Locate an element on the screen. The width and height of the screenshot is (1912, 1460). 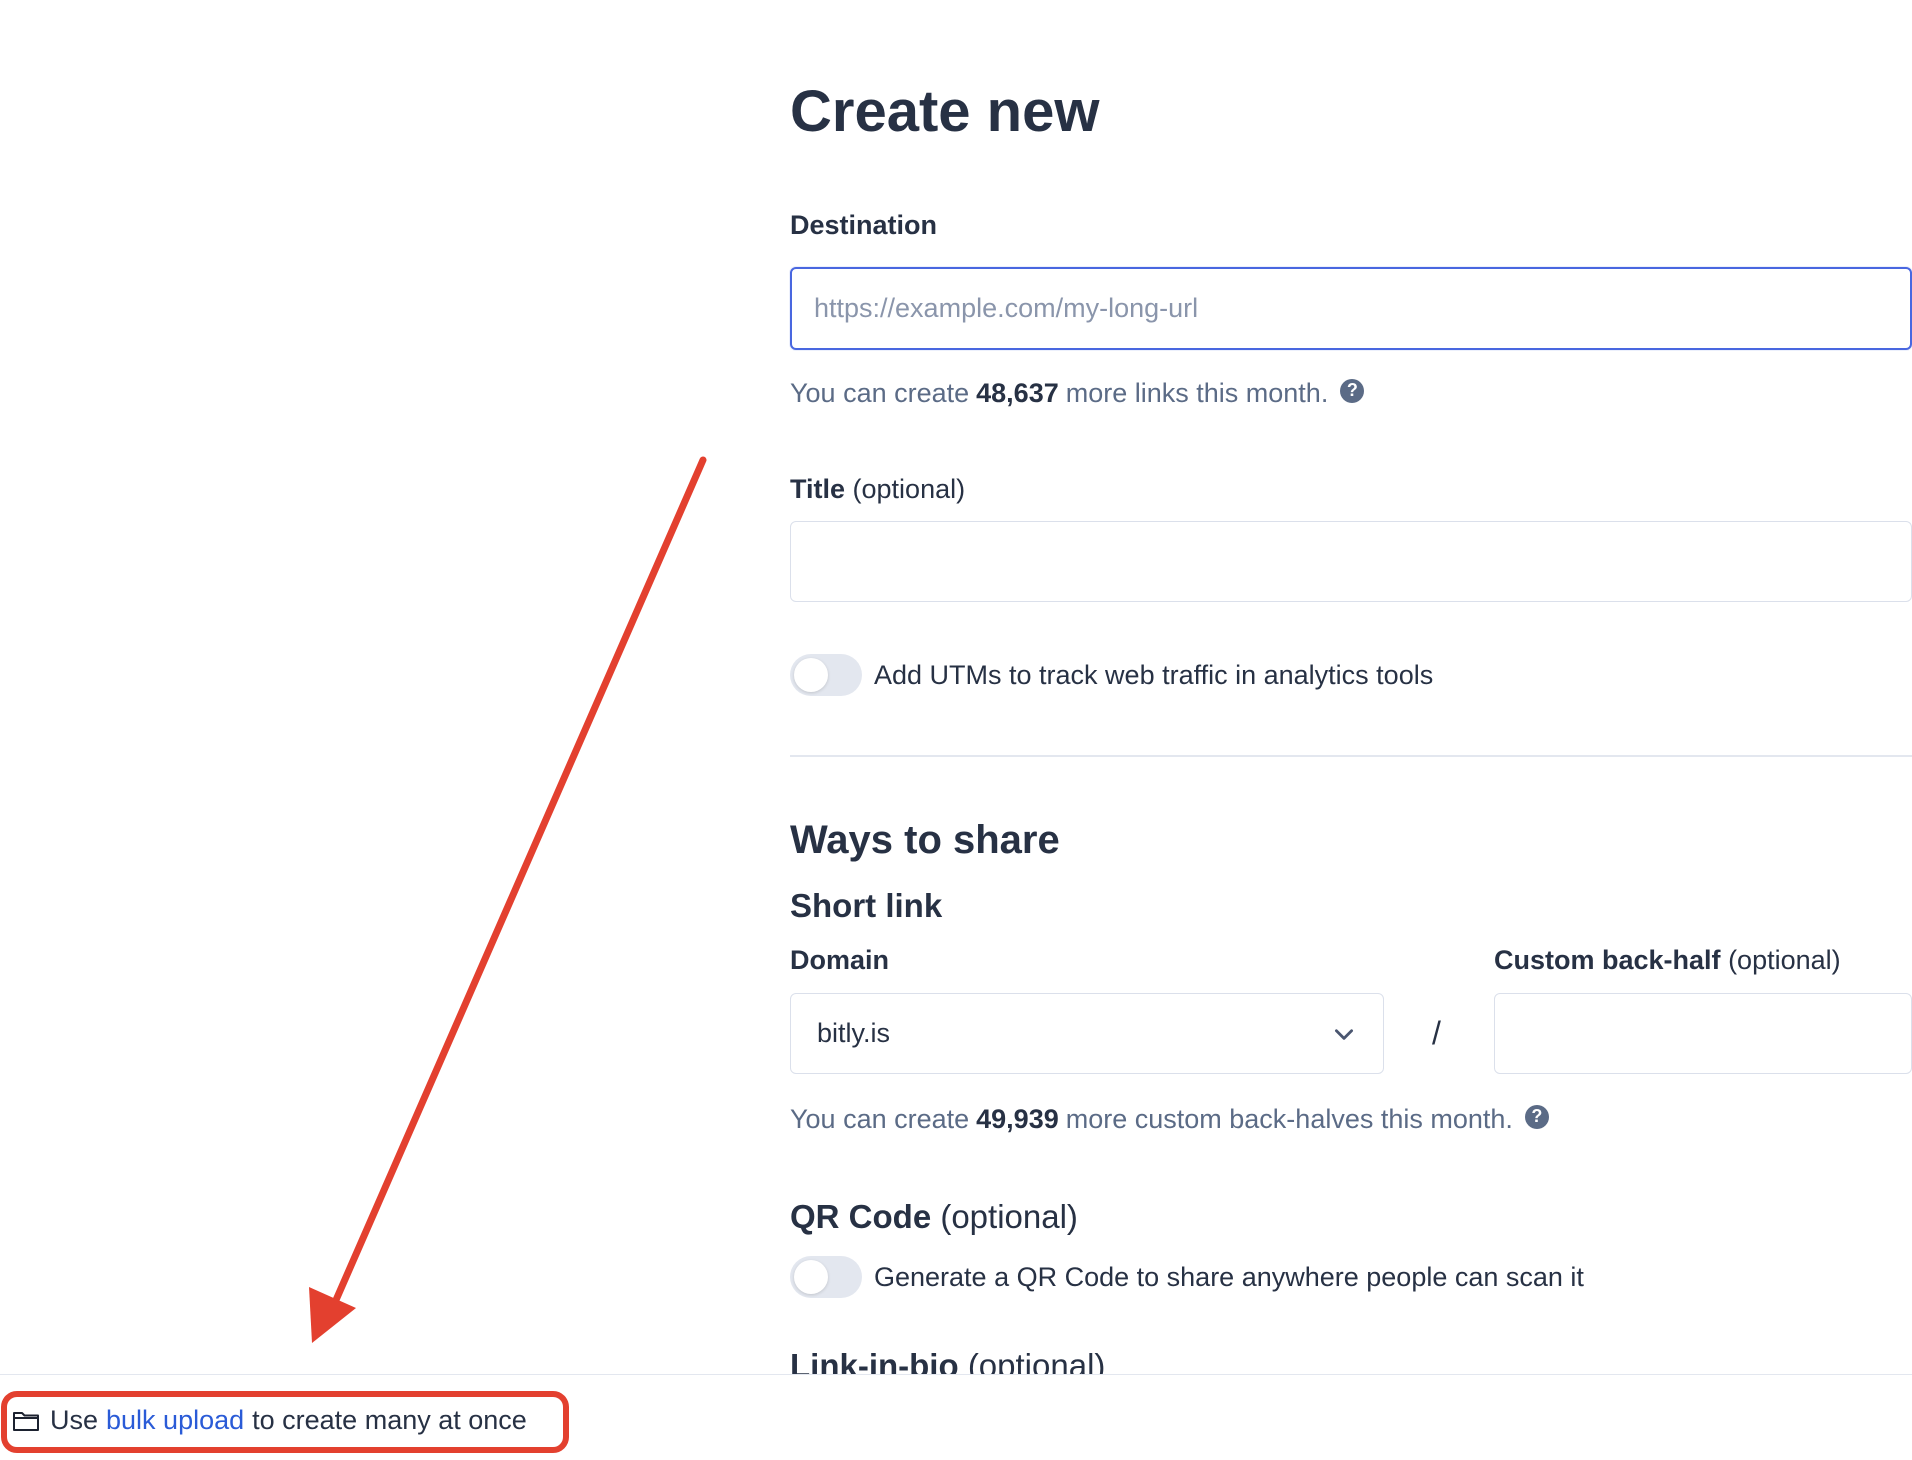
qr-code-heading-text: QR Code is located at coordinates (861, 1216).